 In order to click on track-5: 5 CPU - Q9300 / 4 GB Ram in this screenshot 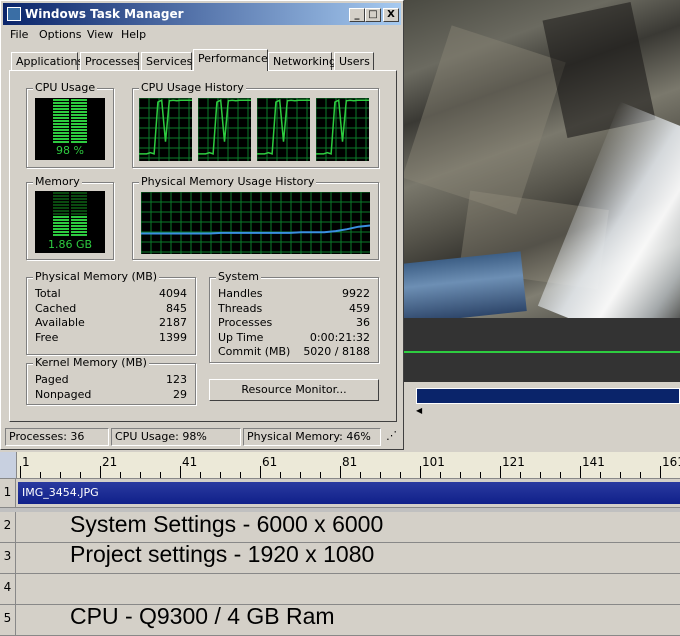, I will do `click(340, 619)`.